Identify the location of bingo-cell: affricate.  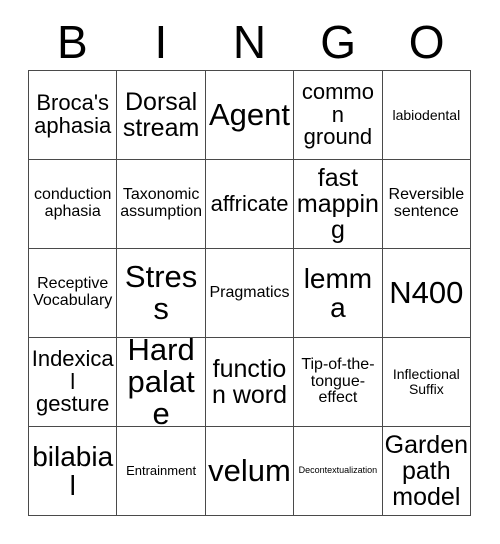
(250, 204).